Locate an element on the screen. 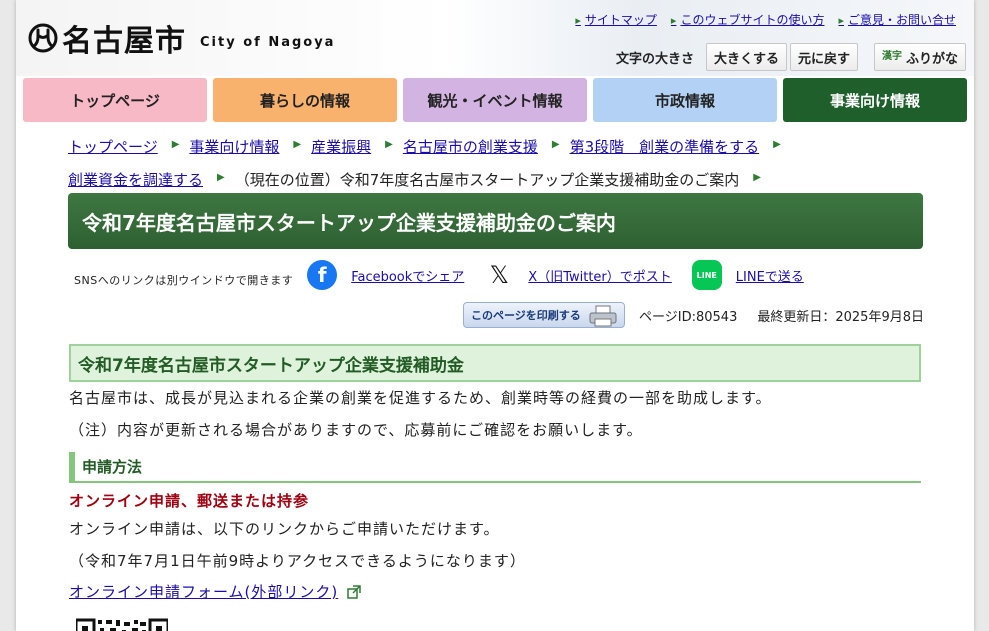  facebook-share: f Facebookでシェア is located at coordinates (385, 275).